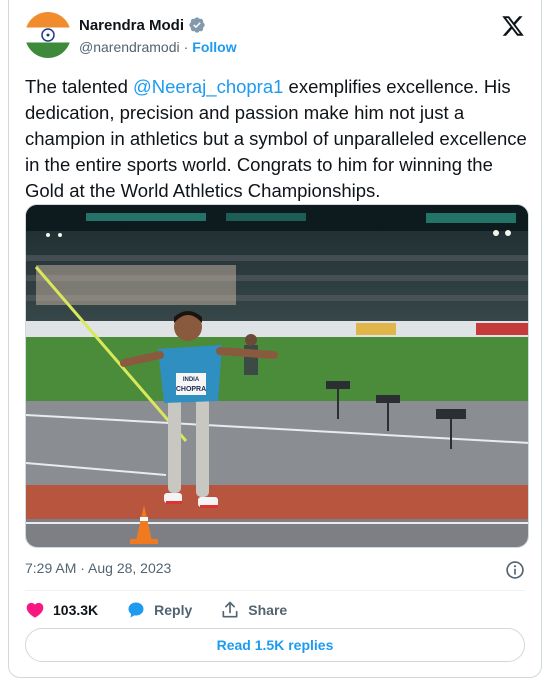 Image resolution: width=550 pixels, height=678 pixels. I want to click on bib-name-text: CHOPRA, so click(191, 389).